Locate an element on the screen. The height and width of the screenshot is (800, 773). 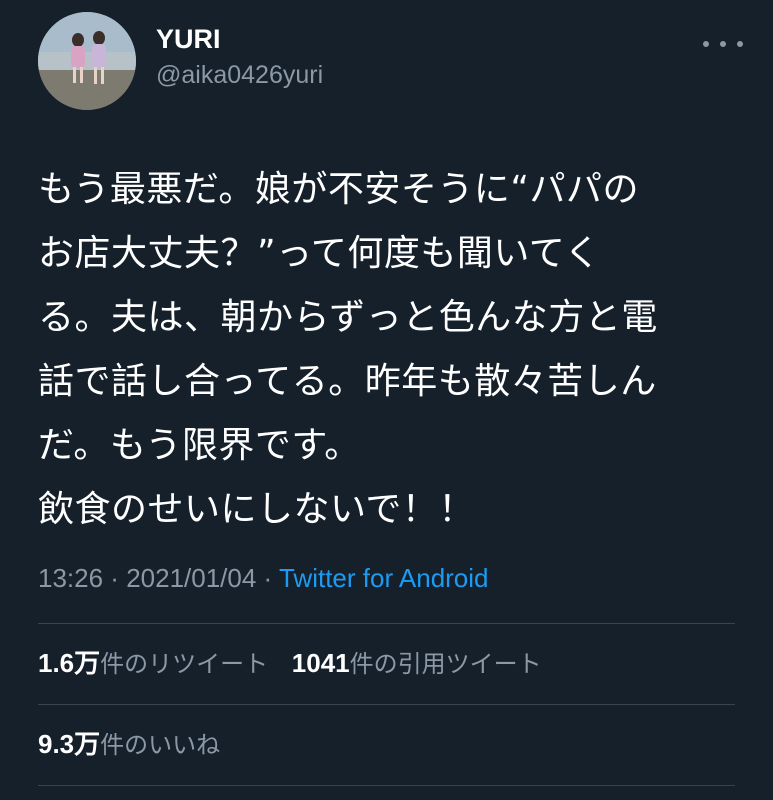
tweet-text-line: もう最悪だ。娘が不安そうに“パパの is located at coordinates (338, 189).